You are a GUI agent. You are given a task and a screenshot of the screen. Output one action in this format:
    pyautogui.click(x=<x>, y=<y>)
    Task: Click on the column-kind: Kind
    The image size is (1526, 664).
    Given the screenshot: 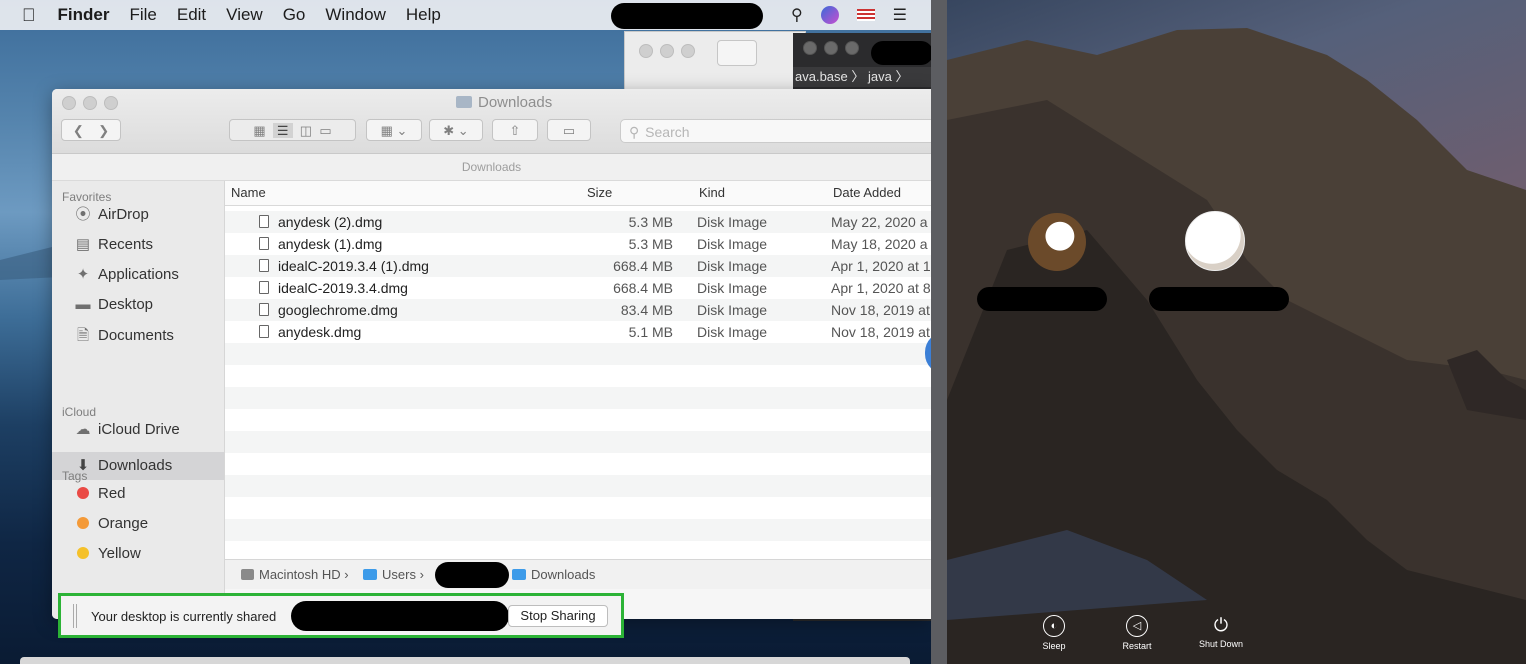 What is the action you would take?
    pyautogui.click(x=712, y=192)
    